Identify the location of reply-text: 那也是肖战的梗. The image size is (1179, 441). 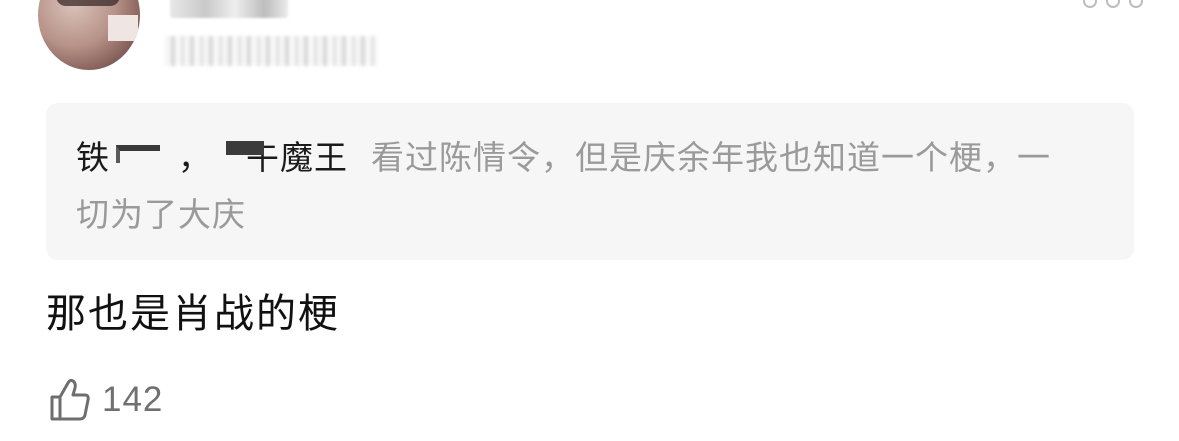
(193, 314).